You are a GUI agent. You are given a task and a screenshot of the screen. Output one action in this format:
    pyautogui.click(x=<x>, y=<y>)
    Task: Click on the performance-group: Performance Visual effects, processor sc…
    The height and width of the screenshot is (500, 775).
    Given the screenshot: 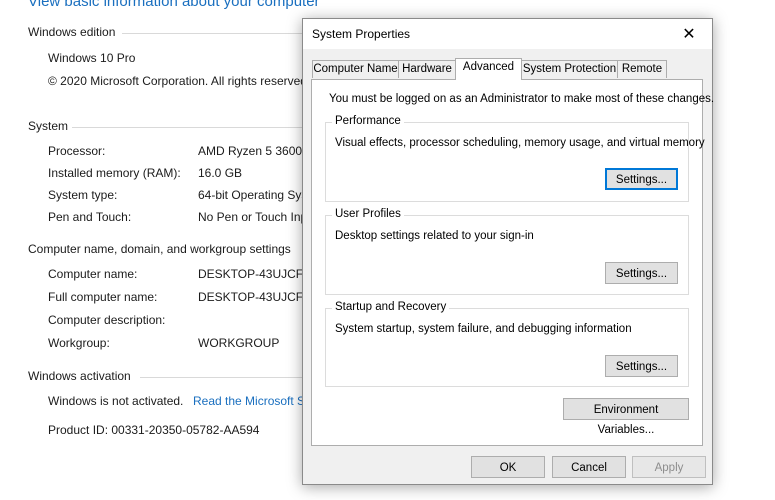 What is the action you would take?
    pyautogui.click(x=515, y=158)
    